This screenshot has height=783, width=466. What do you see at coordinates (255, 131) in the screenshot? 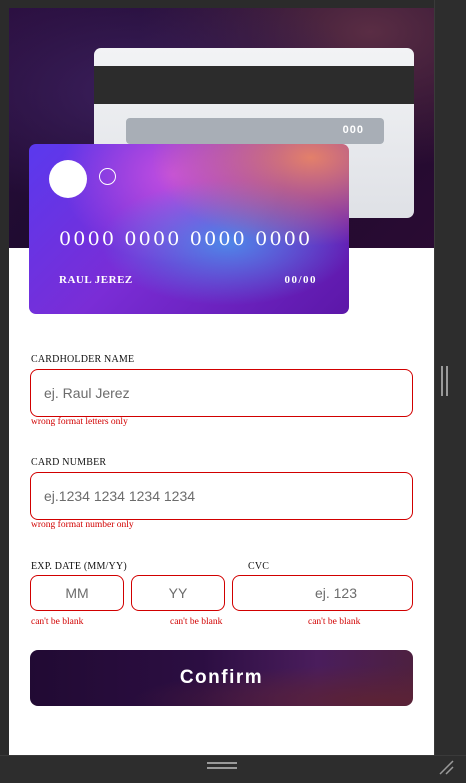
I see `signature-strip: 000` at bounding box center [255, 131].